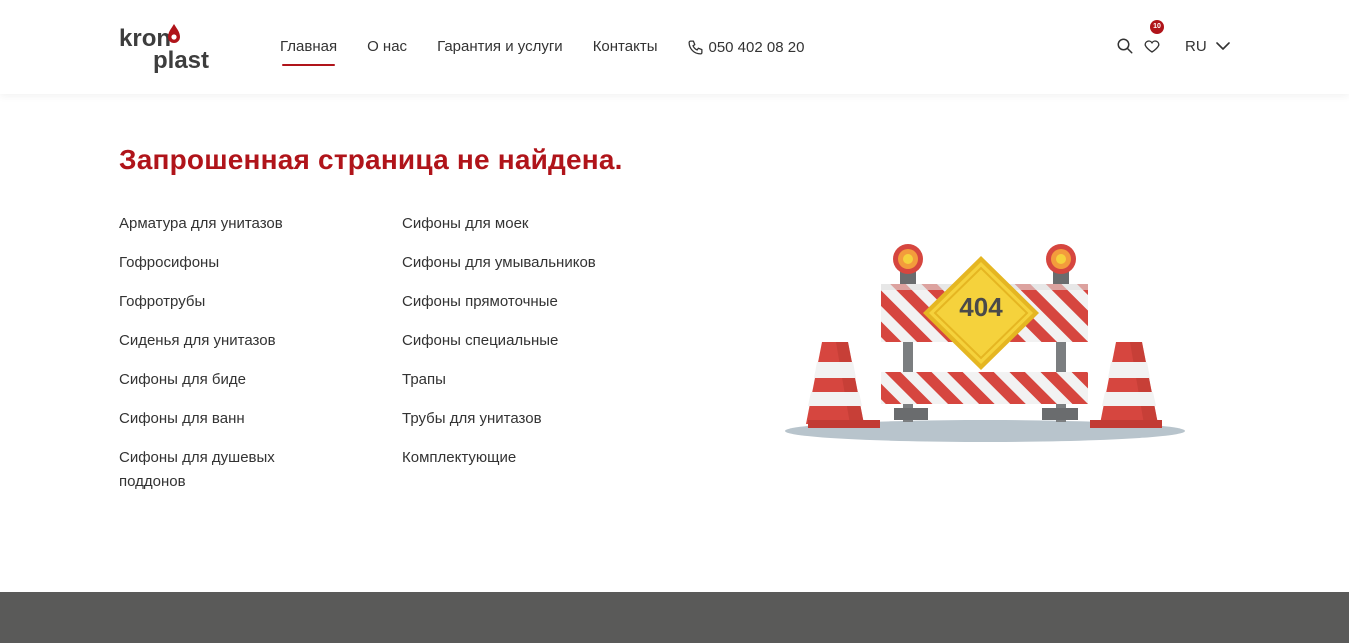 This screenshot has height=643, width=1349. What do you see at coordinates (371, 159) in the screenshot?
I see `page-title: Запрошенная страница не найдена.` at bounding box center [371, 159].